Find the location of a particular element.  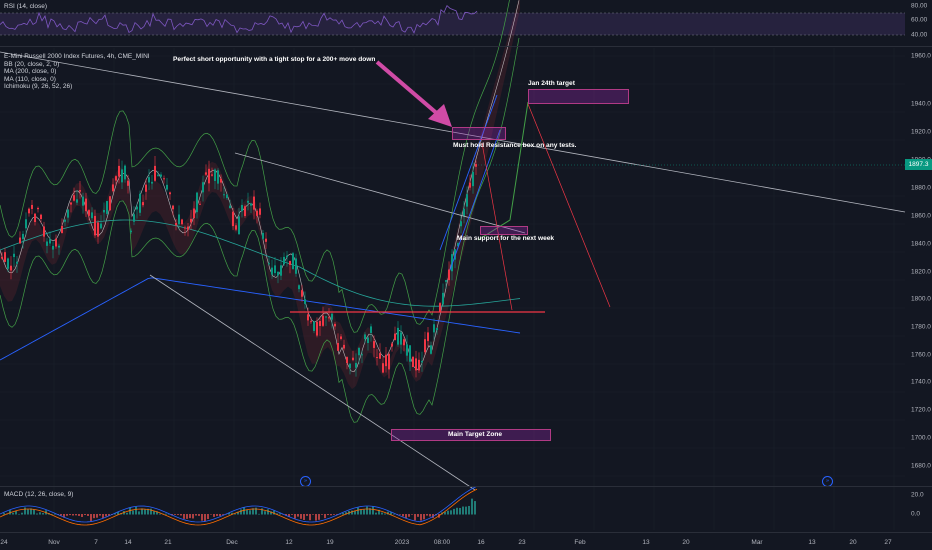

time-axis-label: Feb is located at coordinates (580, 542).